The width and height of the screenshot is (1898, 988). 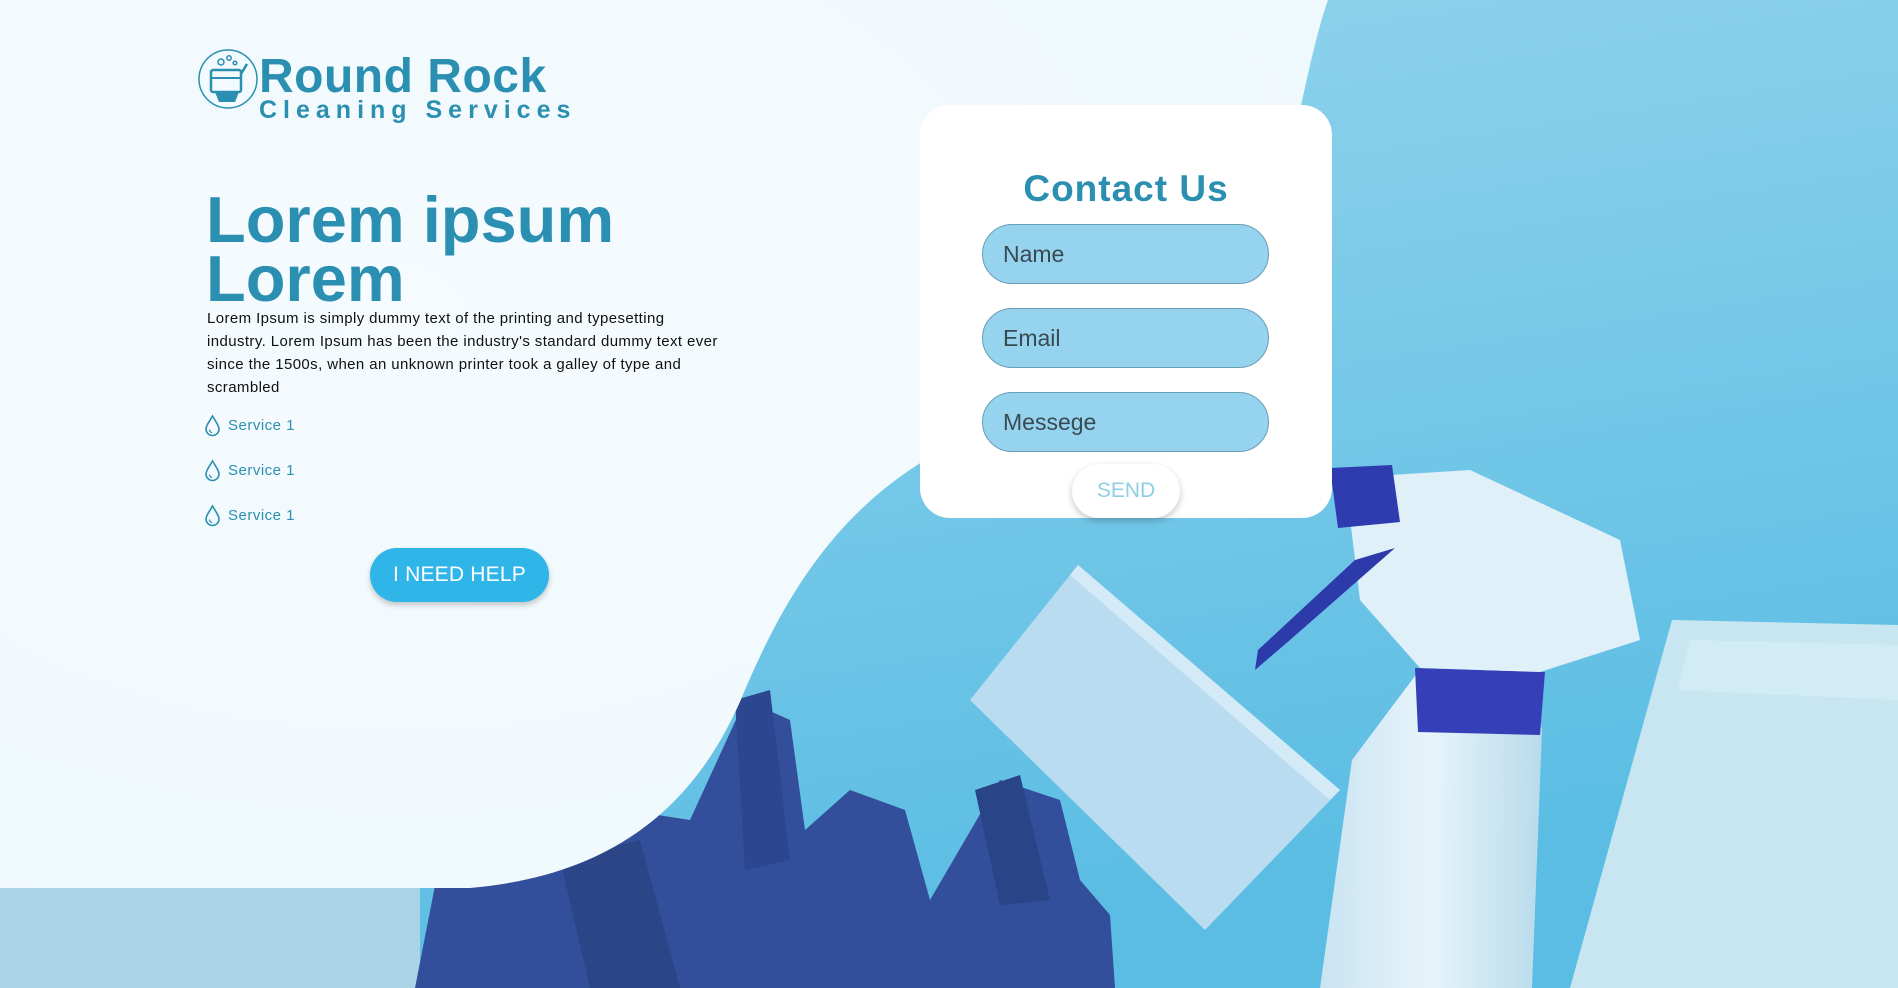 What do you see at coordinates (459, 575) in the screenshot?
I see `need-help-button: I NEED HELP` at bounding box center [459, 575].